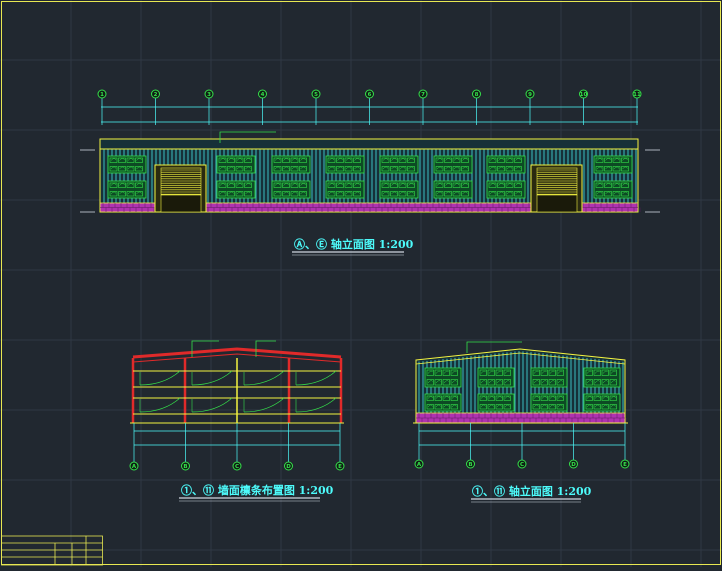 The width and height of the screenshot is (722, 571). Describe the element at coordinates (370, 95) in the screenshot. I see `main-axis-label: 6` at that location.